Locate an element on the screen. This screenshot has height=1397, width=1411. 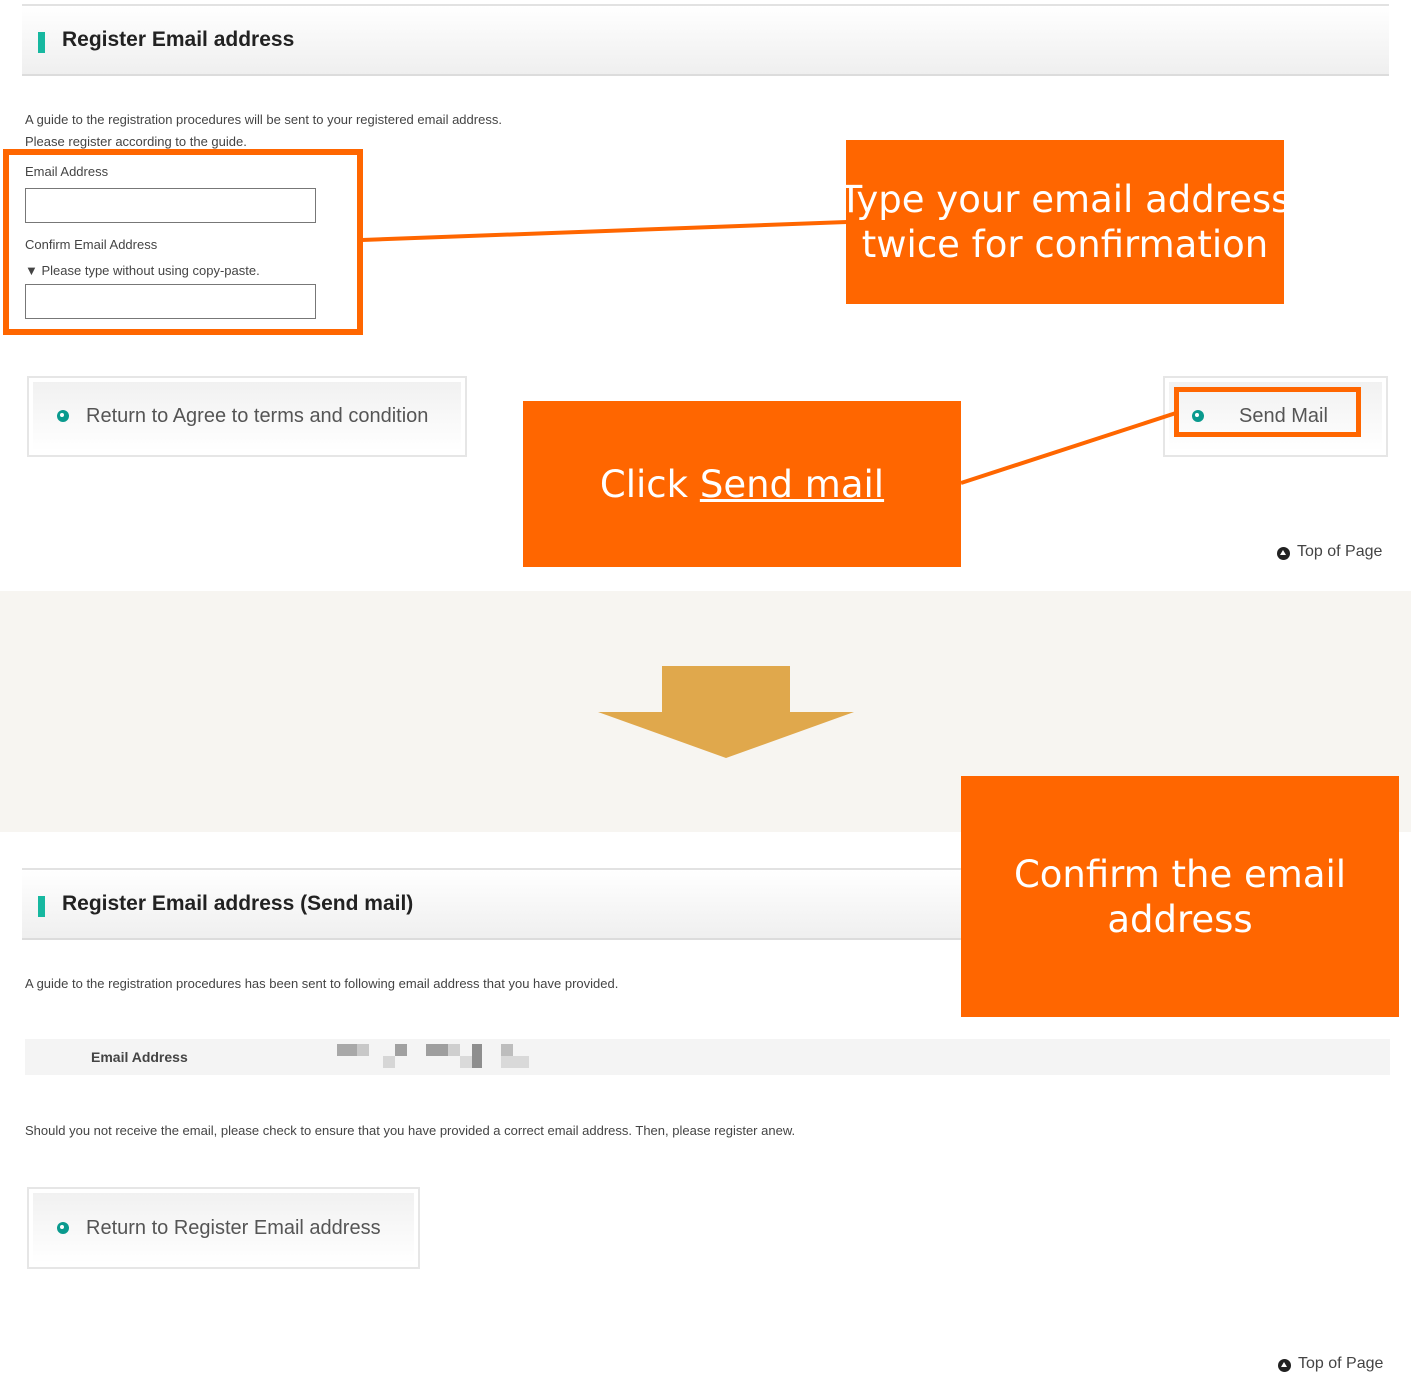
redacted-email-value is located at coordinates (442, 1056).